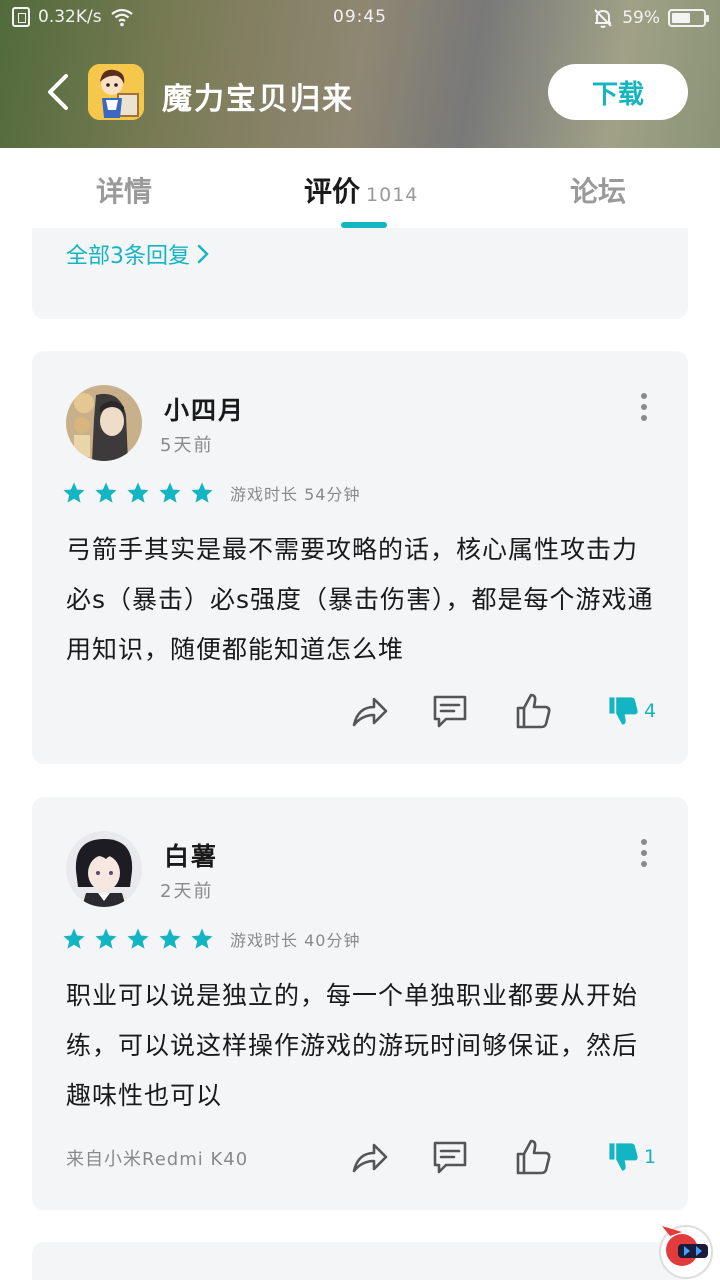 The width and height of the screenshot is (720, 1280). Describe the element at coordinates (124, 190) in the screenshot. I see `tab-details: 详情` at that location.